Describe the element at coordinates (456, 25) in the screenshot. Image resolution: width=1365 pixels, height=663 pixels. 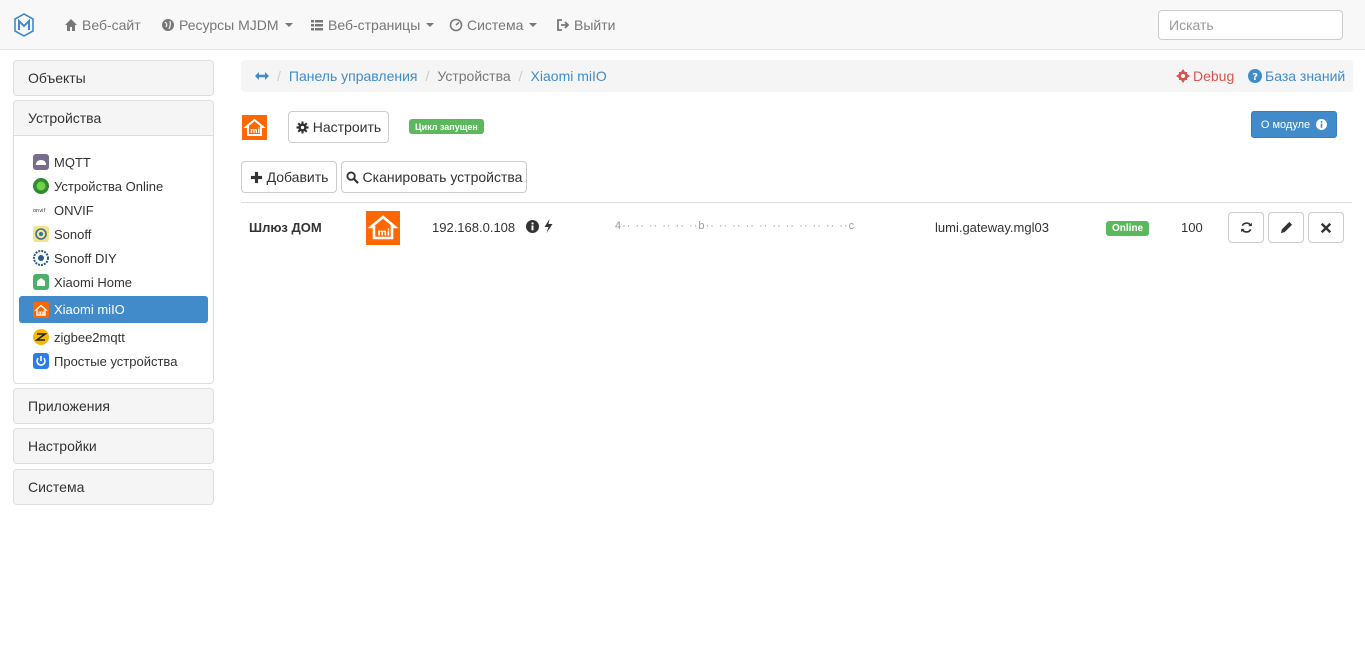
I see `dashboard-icon` at that location.